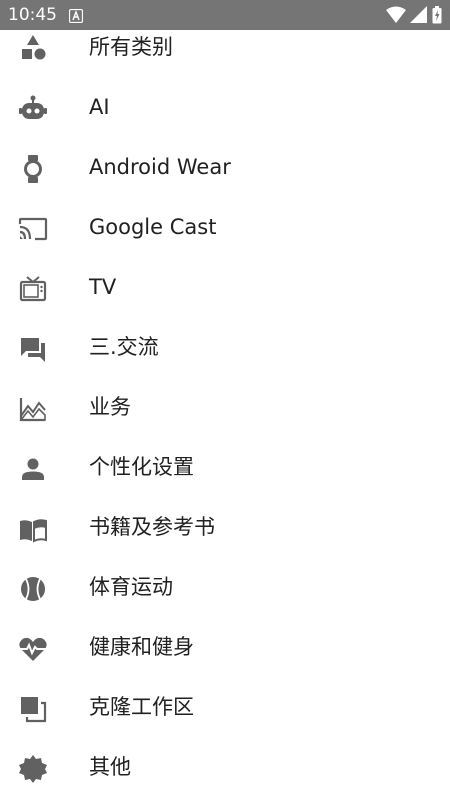 This screenshot has height=796, width=450. I want to click on category-label: 其他, so click(110, 767).